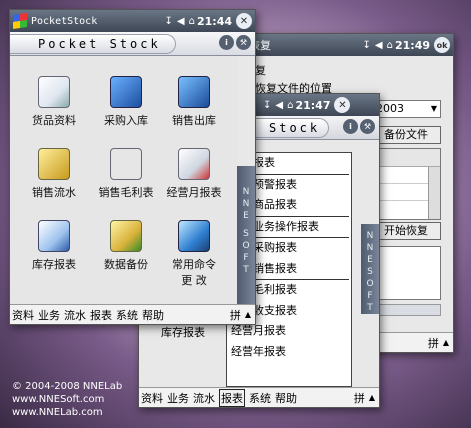 This screenshot has height=428, width=471. Describe the element at coordinates (20, 21) in the screenshot. I see `windows-start-icon` at that location.